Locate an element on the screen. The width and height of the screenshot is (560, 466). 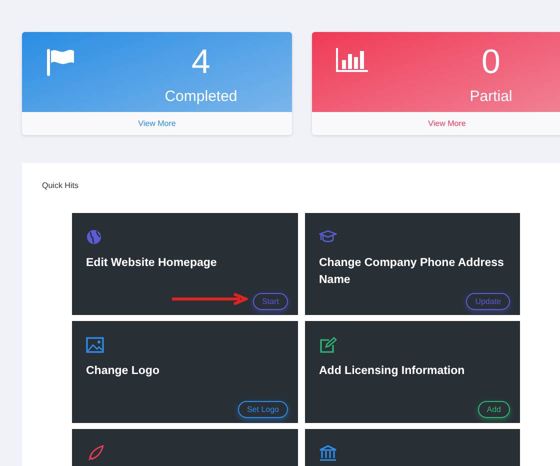
stat-label: Completed is located at coordinates (201, 96).